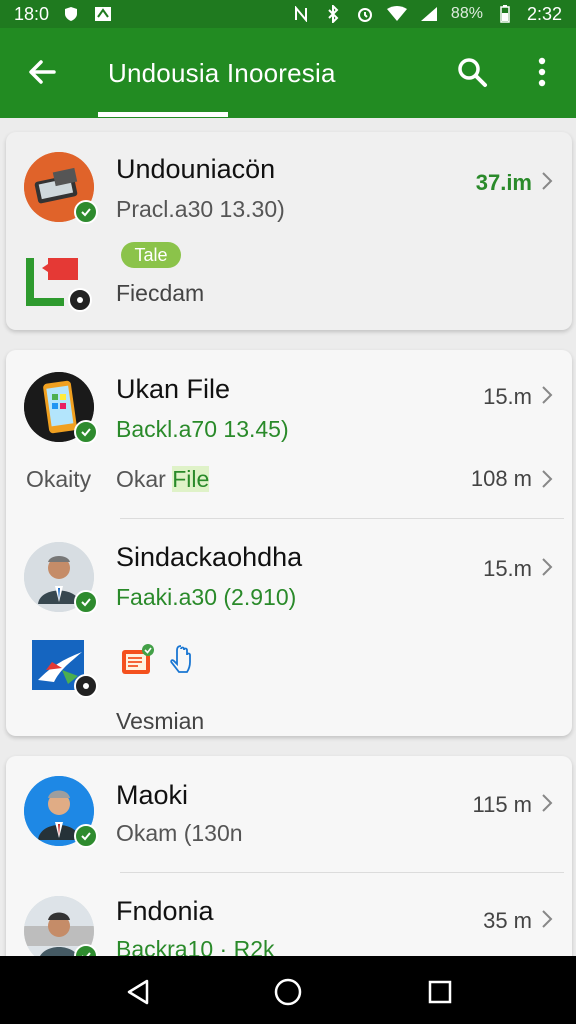 This screenshot has width=576, height=1024. I want to click on wifi-icon, so click(396, 14).